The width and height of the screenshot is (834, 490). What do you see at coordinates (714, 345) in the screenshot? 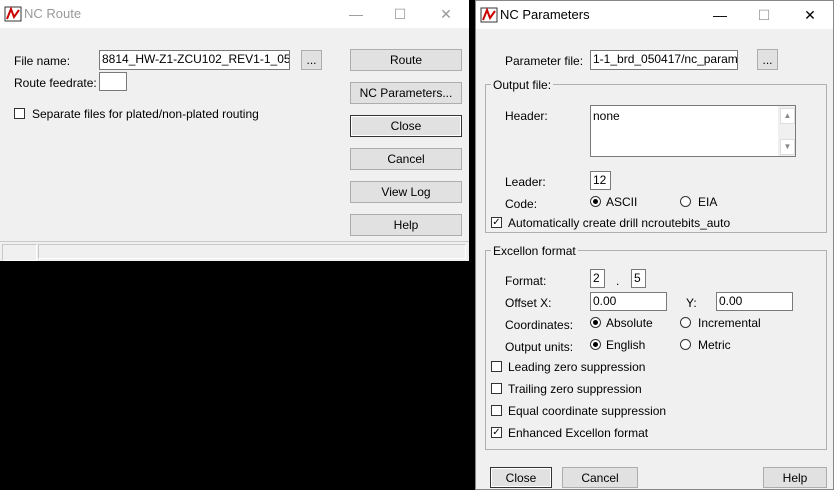
I see `units-metric-label: Metric` at bounding box center [714, 345].